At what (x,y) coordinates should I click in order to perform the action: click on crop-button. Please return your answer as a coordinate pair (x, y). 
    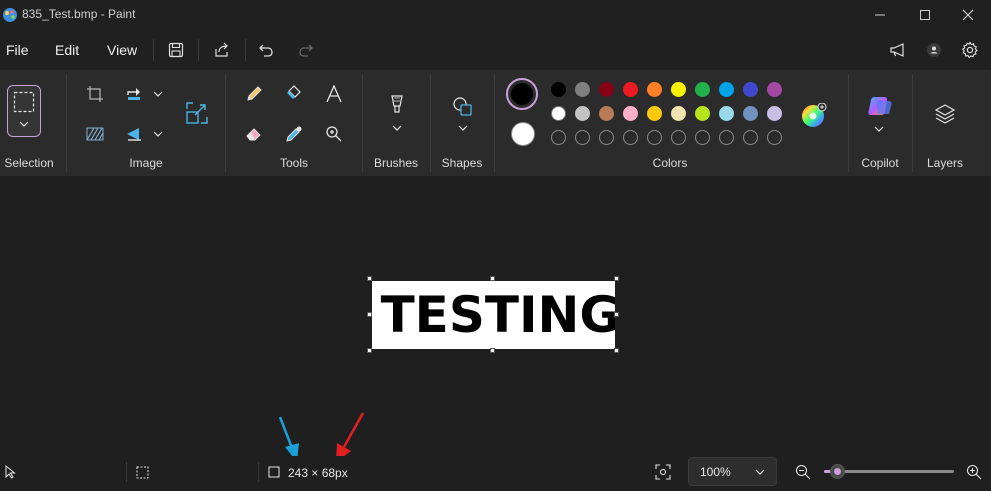
    Looking at the image, I should click on (95, 94).